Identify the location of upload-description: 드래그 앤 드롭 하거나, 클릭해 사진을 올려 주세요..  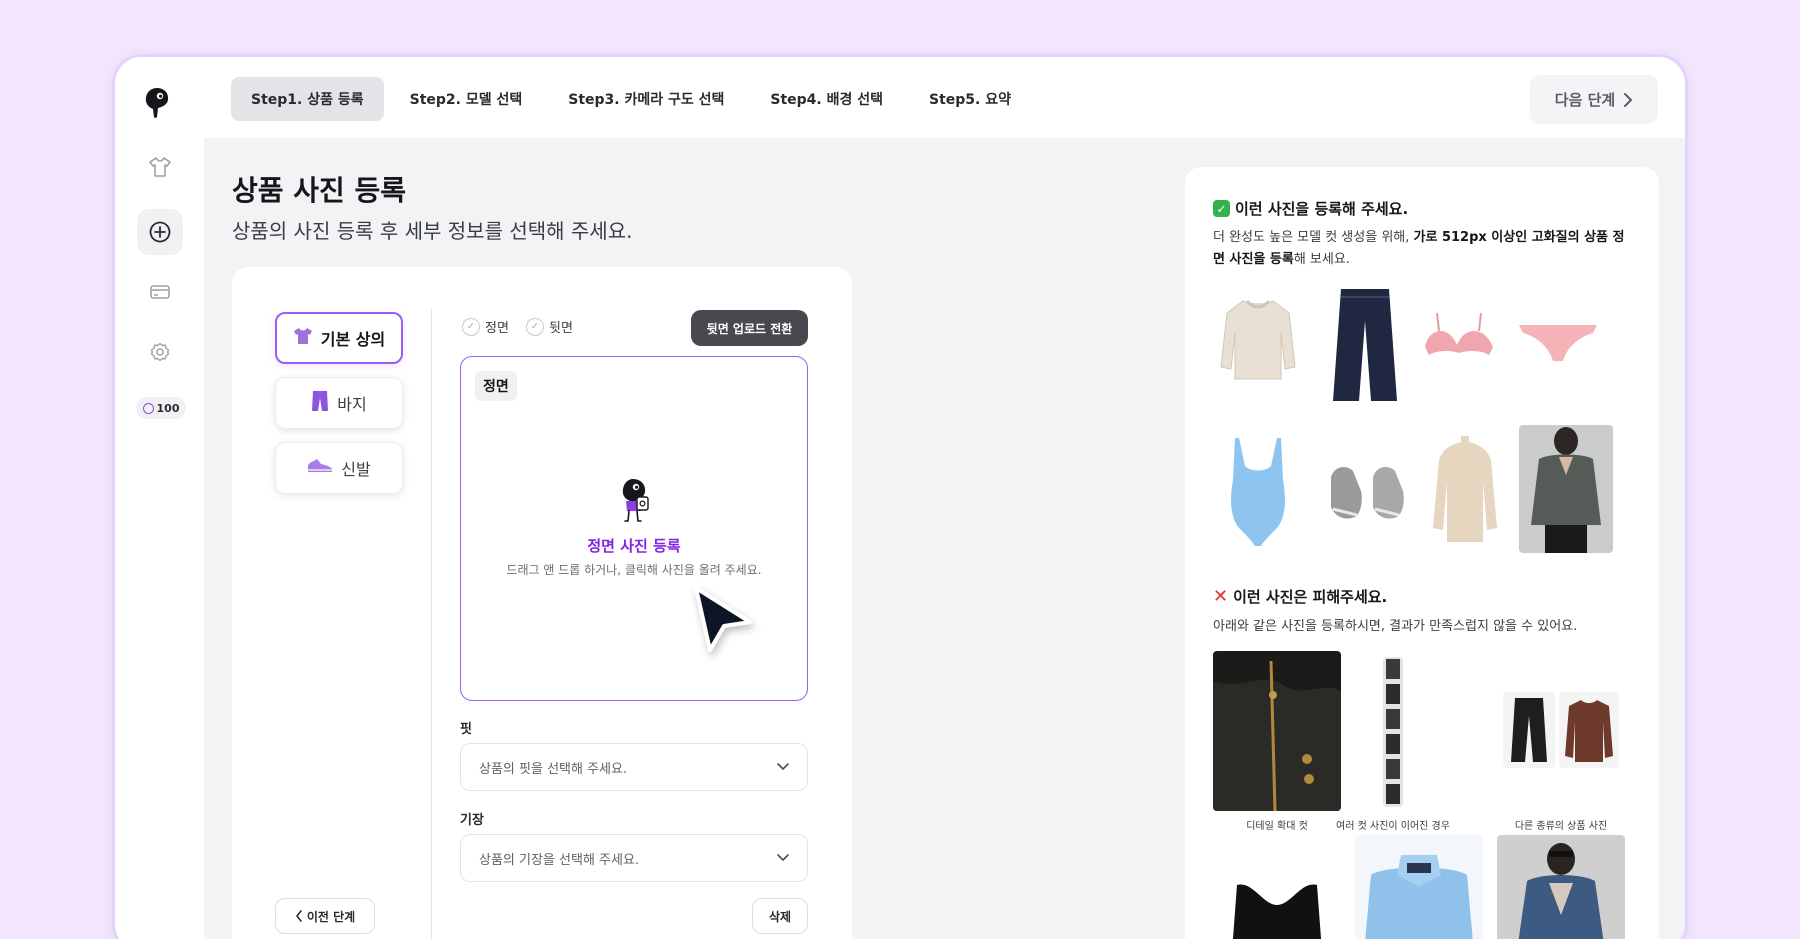
(634, 570).